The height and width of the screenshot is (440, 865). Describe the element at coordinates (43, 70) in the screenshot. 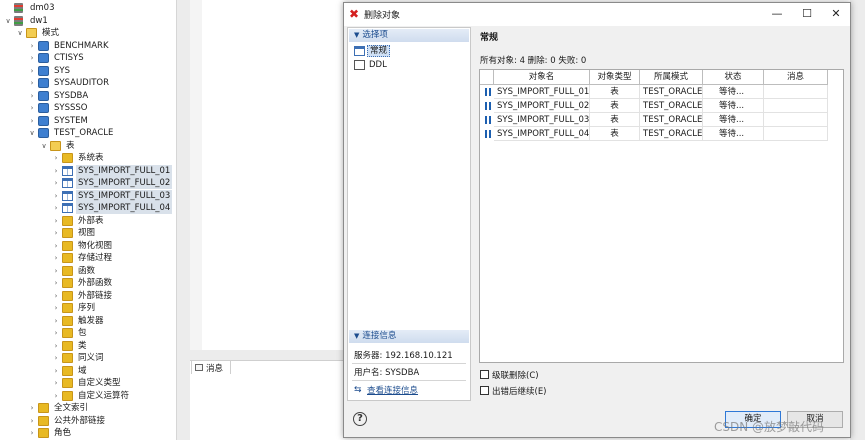

I see `schema-icon` at that location.